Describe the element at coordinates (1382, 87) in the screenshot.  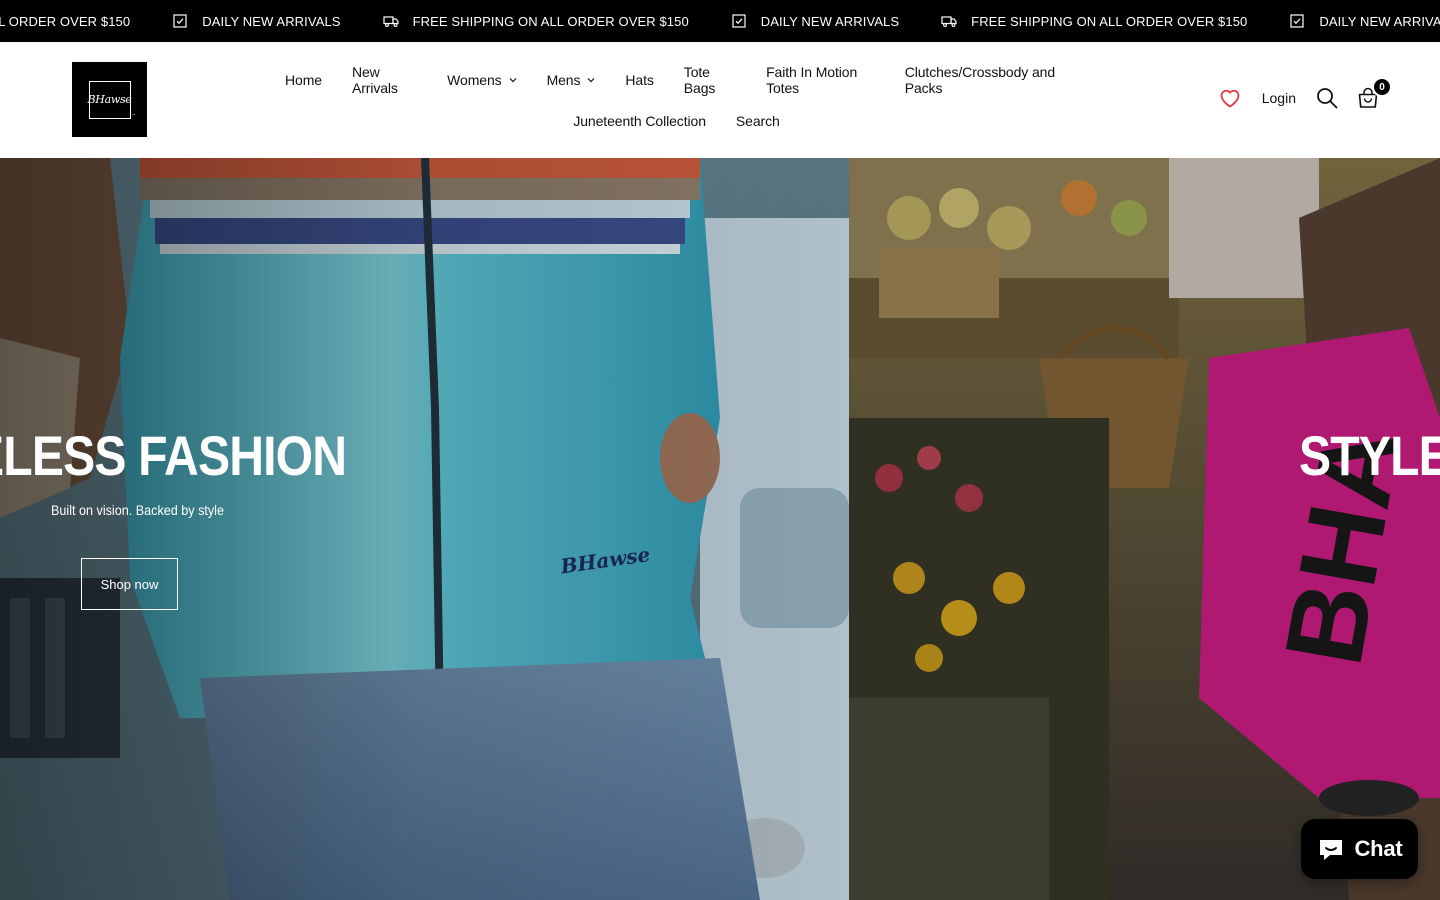
I see `cart-count-badge: 0` at that location.